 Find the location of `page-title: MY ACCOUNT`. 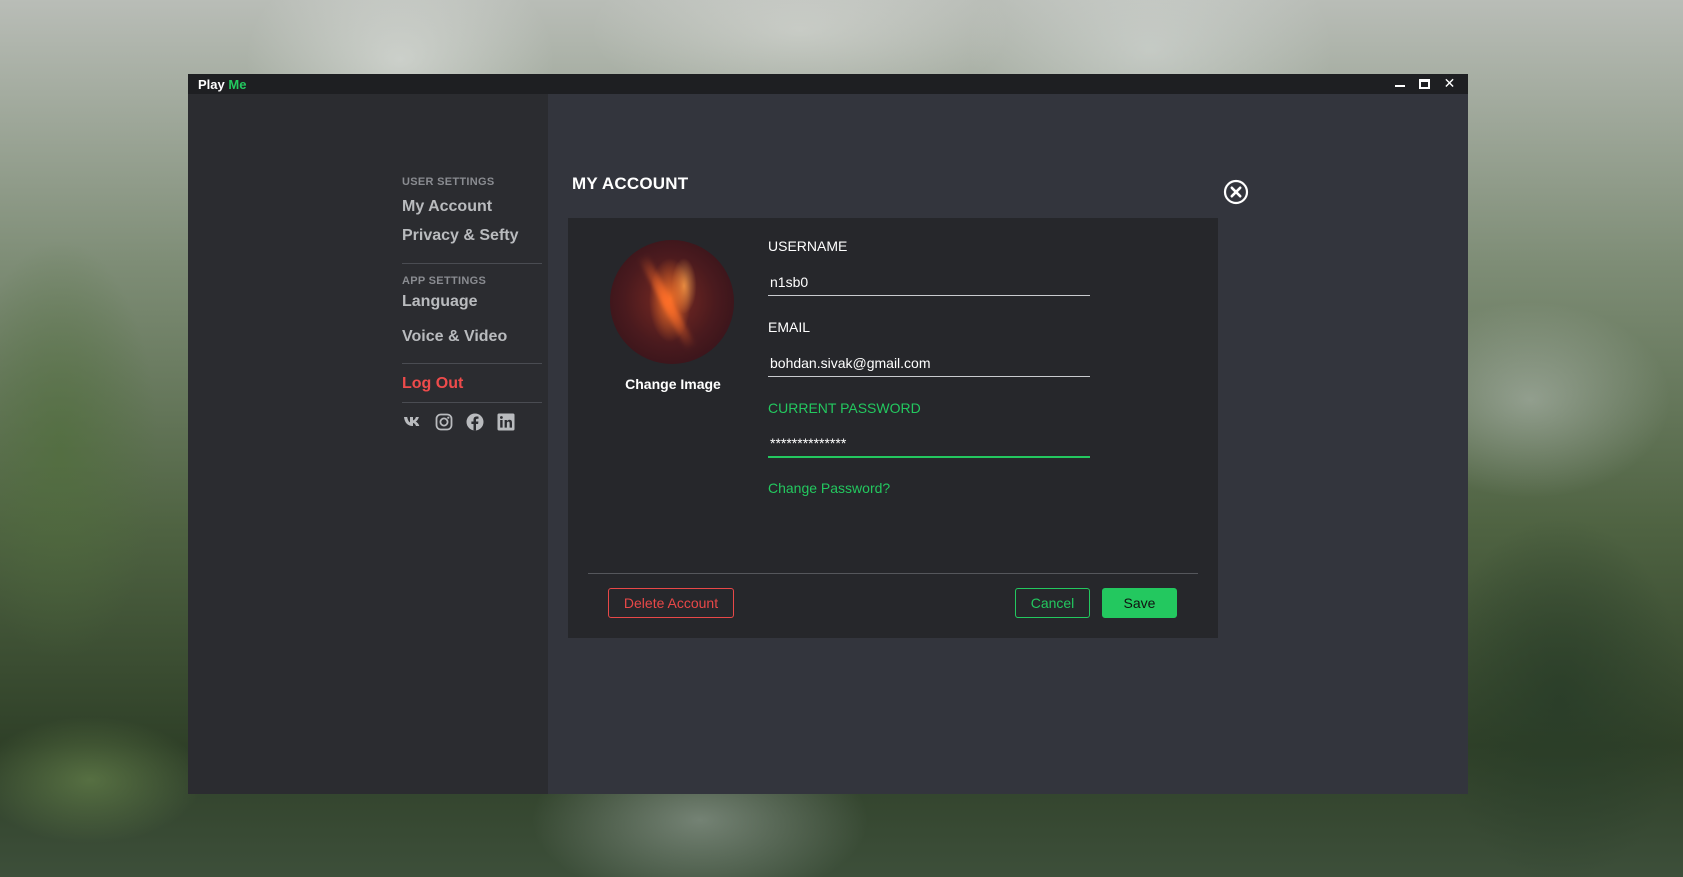

page-title: MY ACCOUNT is located at coordinates (630, 183).